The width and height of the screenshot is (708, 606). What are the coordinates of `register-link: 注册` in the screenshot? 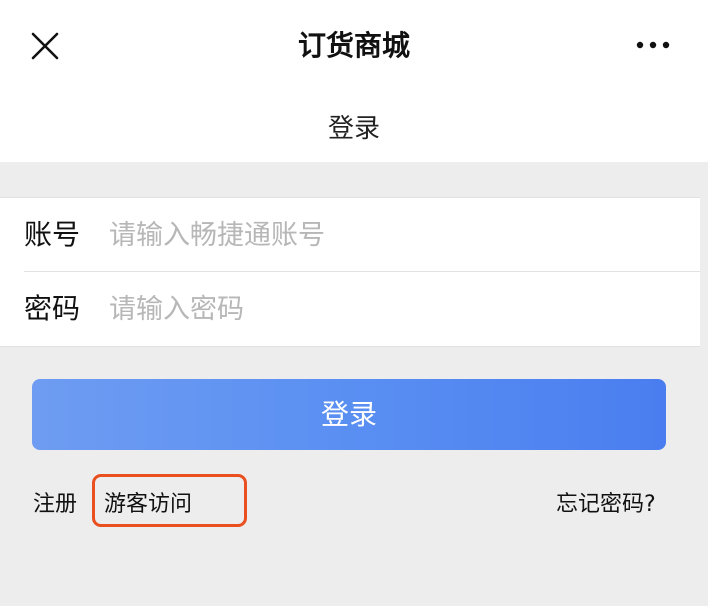 It's located at (55, 505).